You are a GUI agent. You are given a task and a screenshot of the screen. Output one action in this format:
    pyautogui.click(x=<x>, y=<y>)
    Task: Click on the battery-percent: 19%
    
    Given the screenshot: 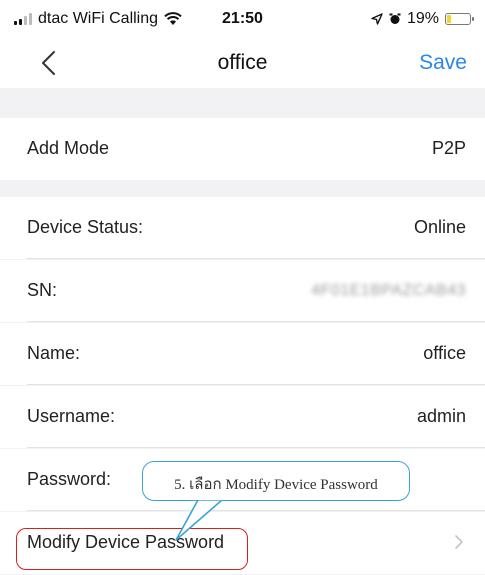 What is the action you would take?
    pyautogui.click(x=422, y=18)
    